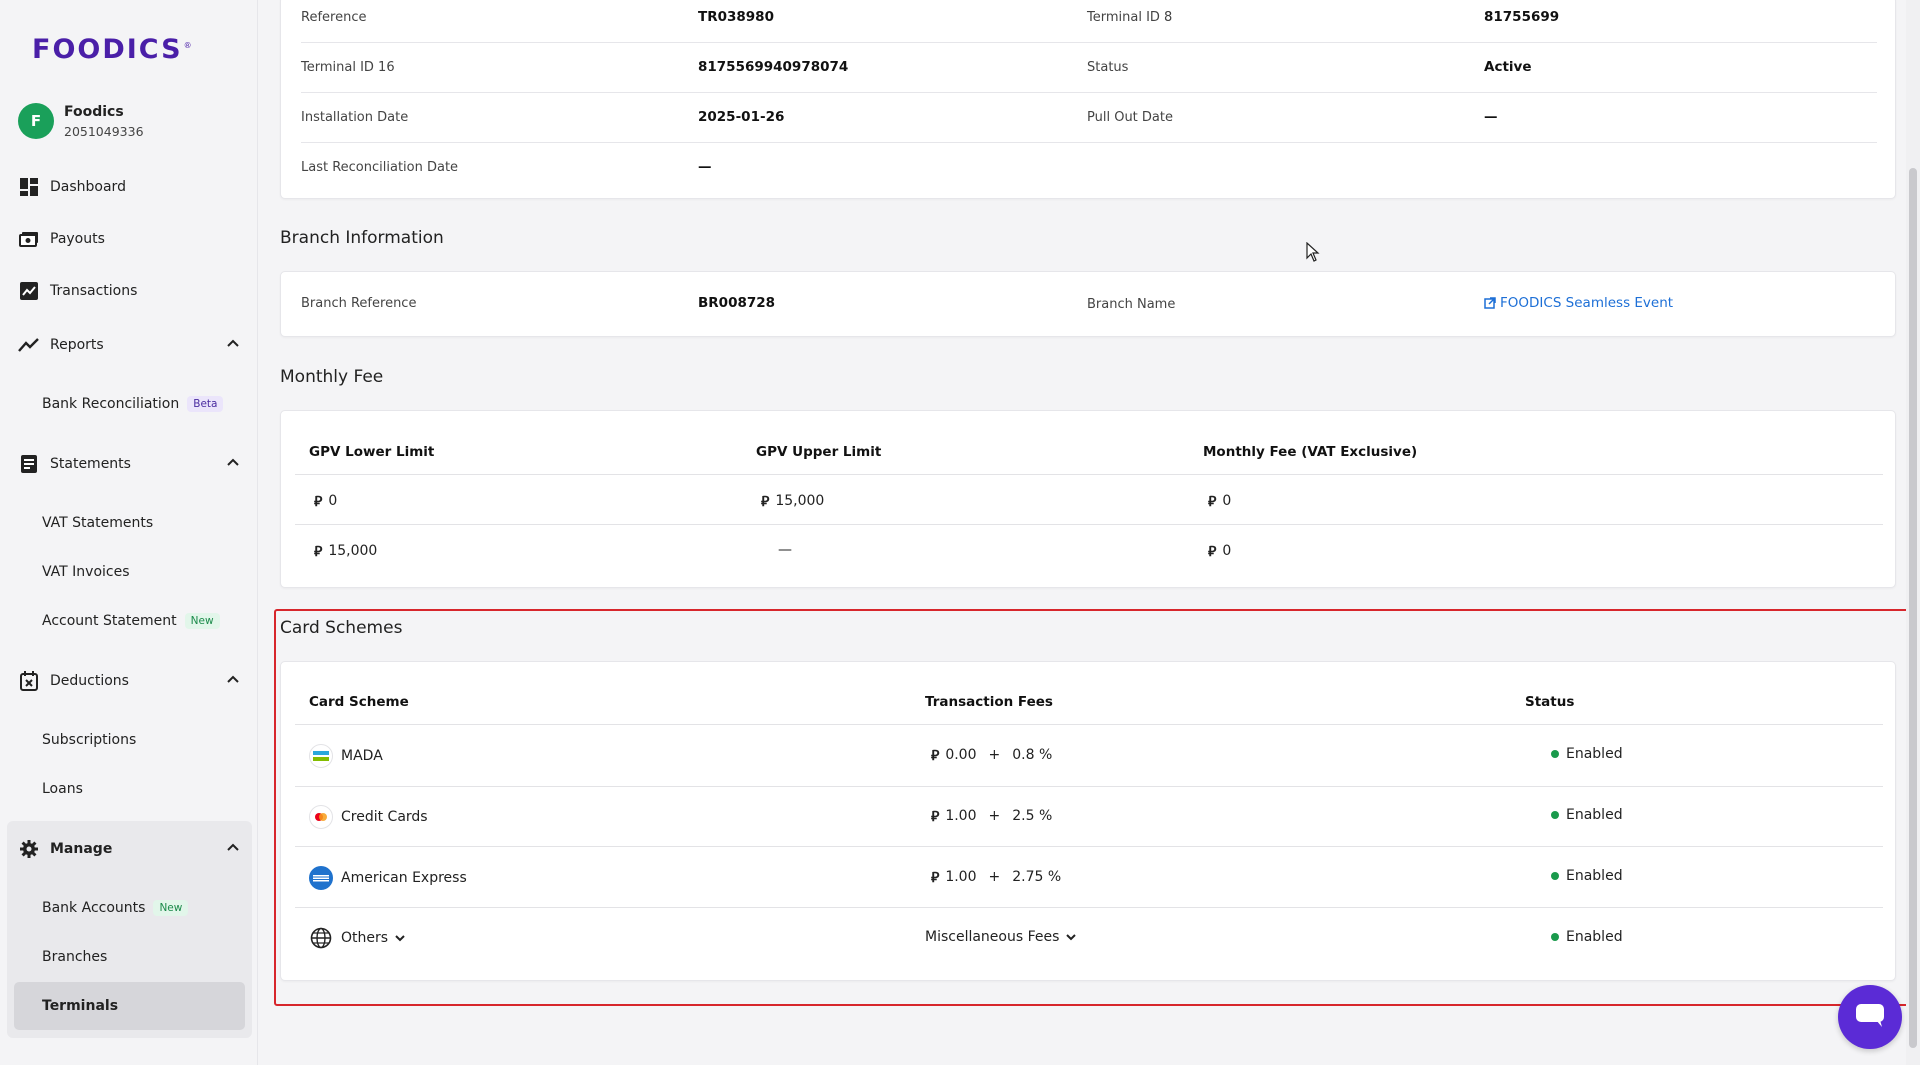  Describe the element at coordinates (325, 501) in the screenshot. I see `table-cell: ⃁ 0` at that location.